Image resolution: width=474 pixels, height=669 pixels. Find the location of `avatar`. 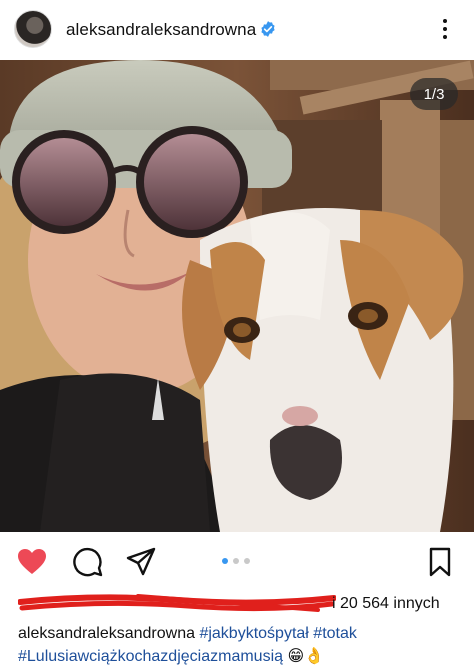

avatar is located at coordinates (33, 29).